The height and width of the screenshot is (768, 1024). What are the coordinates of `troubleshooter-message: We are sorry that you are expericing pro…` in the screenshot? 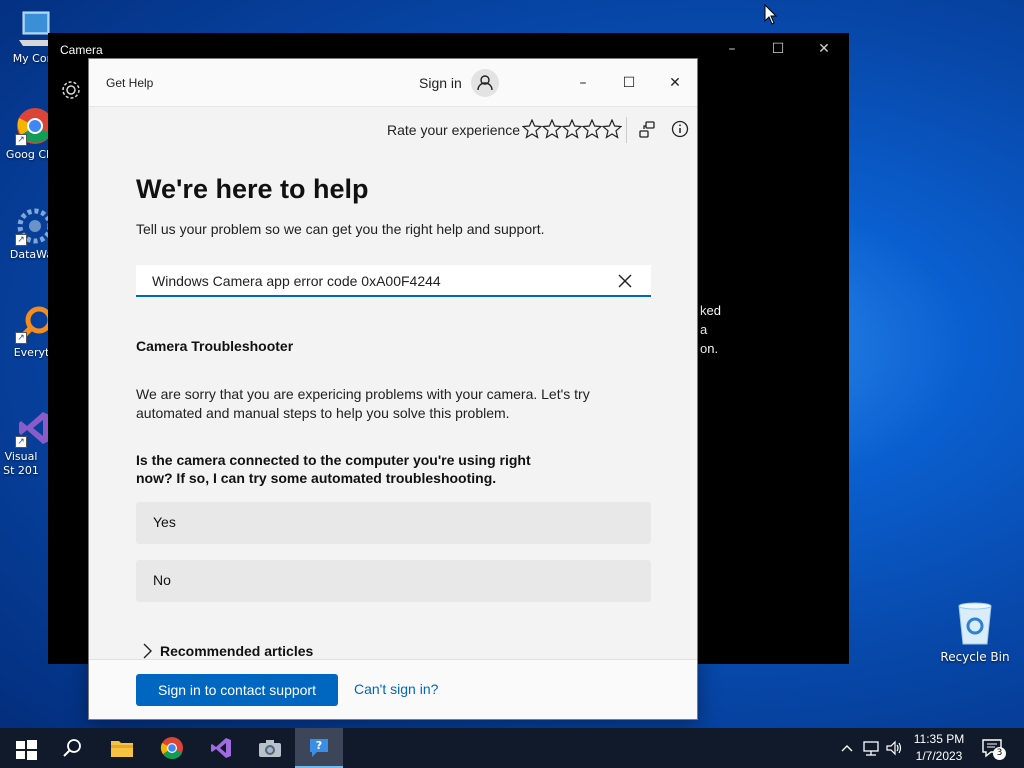 It's located at (363, 403).